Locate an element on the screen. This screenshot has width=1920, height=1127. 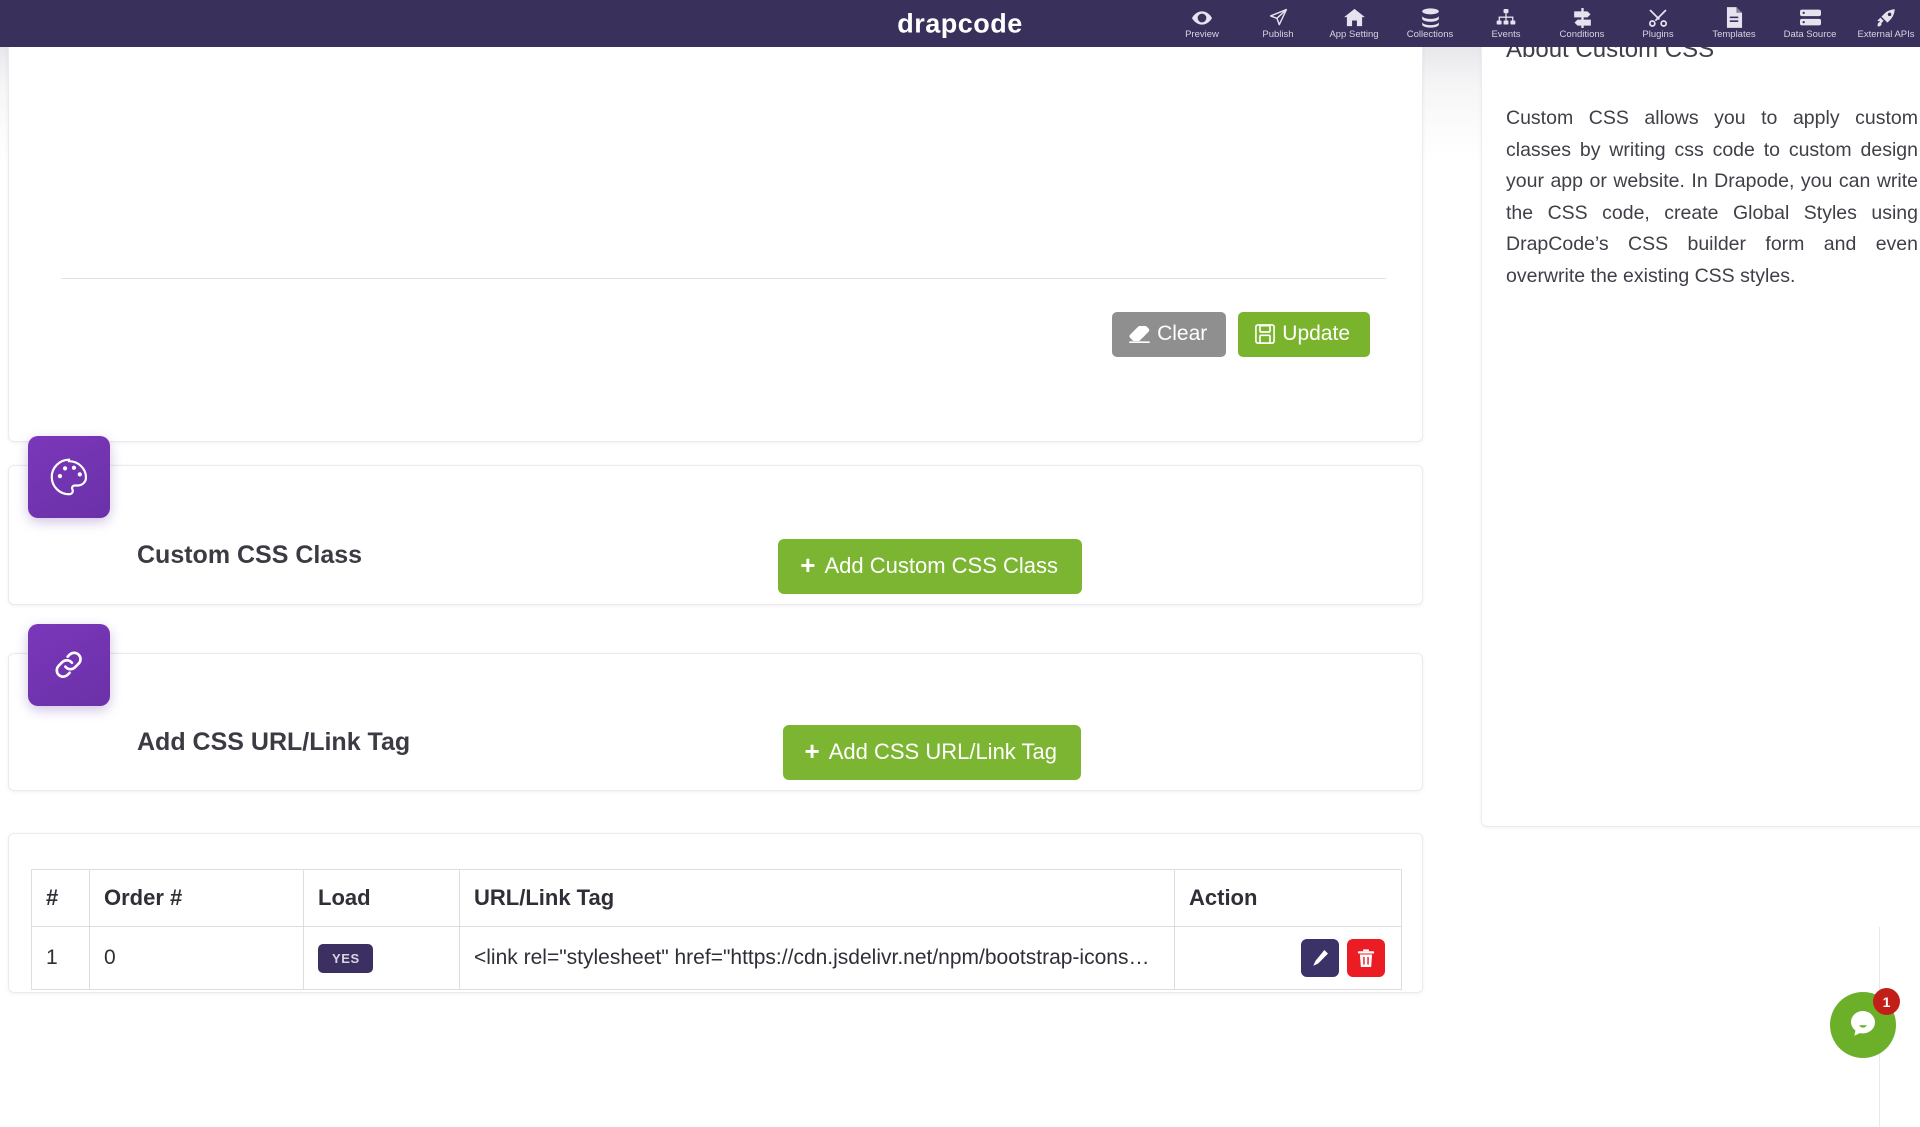
app-logo: drapcode is located at coordinates (960, 23).